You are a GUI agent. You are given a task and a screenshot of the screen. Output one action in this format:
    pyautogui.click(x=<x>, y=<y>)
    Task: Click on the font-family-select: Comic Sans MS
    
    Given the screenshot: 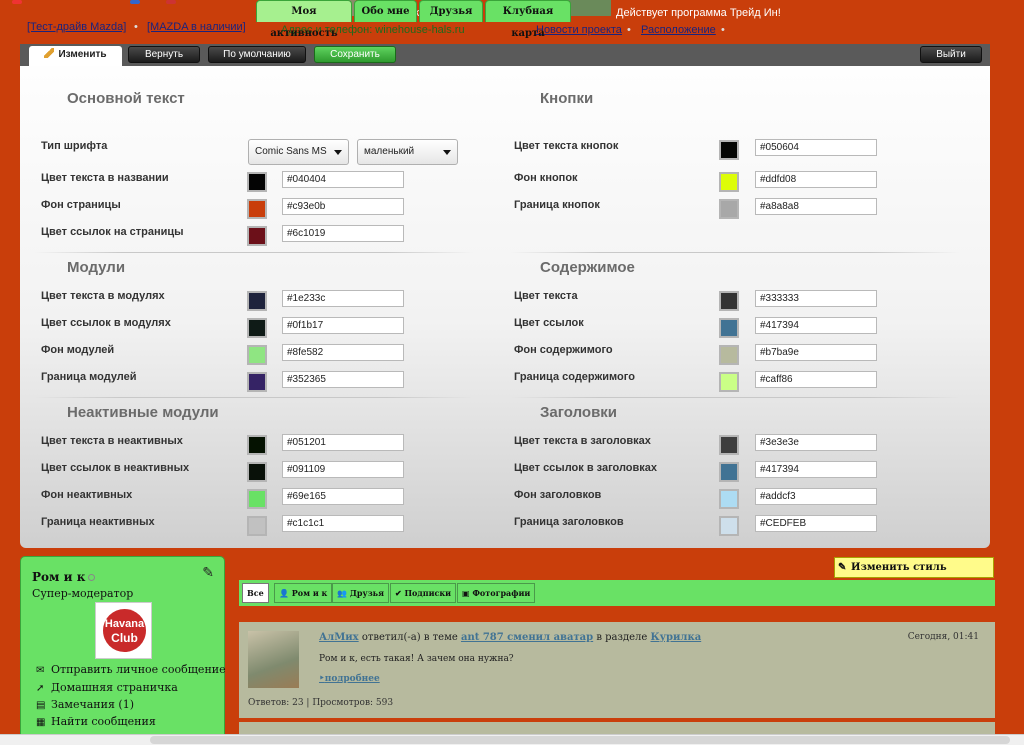 What is the action you would take?
    pyautogui.click(x=298, y=152)
    